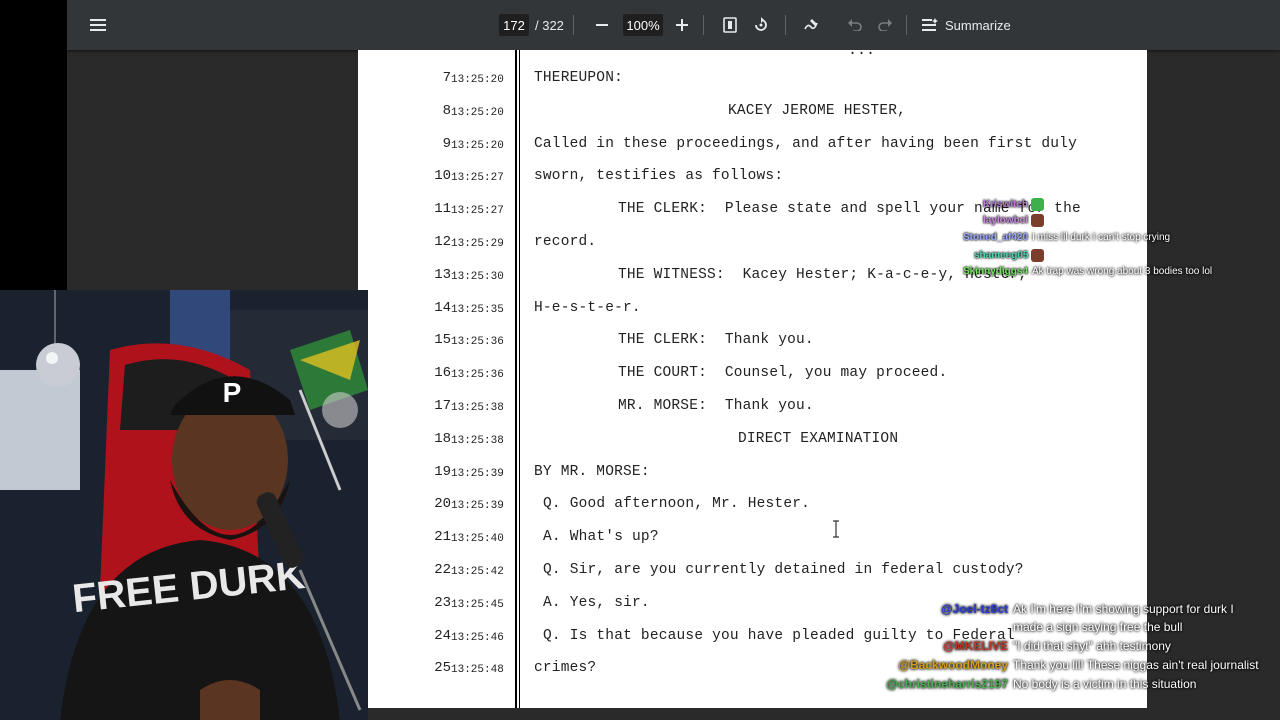 The height and width of the screenshot is (720, 1280). Describe the element at coordinates (1105, 684) in the screenshot. I see `chat-text: No body is a victim in this situation` at that location.